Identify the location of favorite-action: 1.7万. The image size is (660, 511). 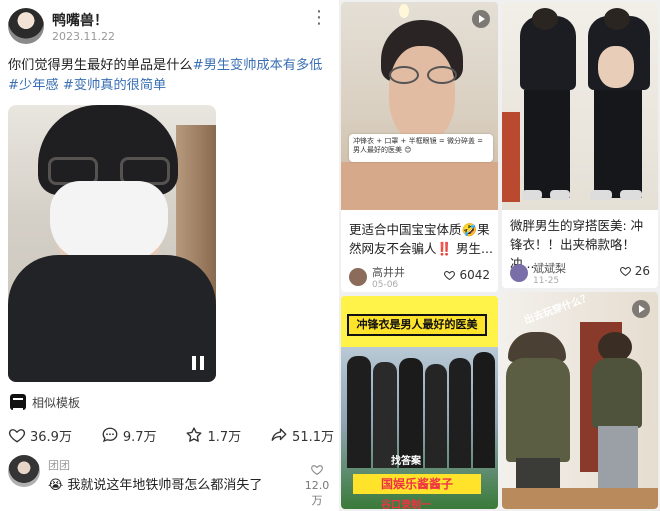
(213, 435).